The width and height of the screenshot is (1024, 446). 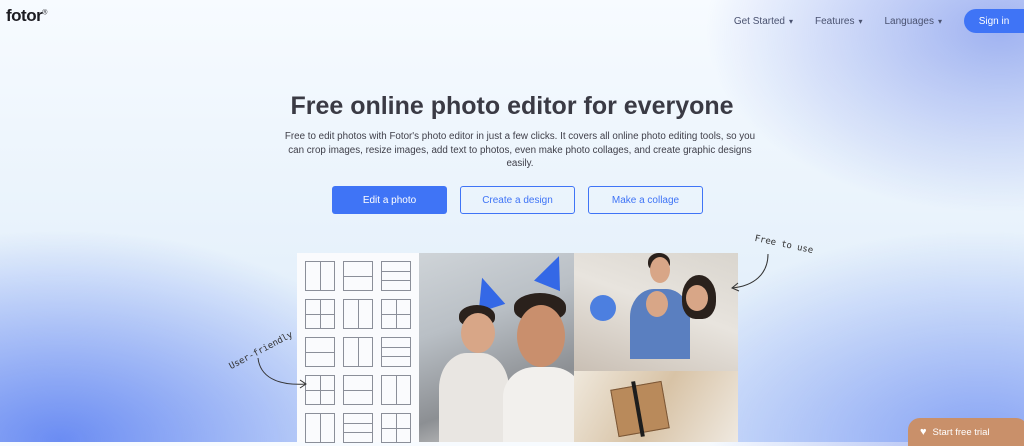 What do you see at coordinates (657, 304) in the screenshot?
I see `kid-face` at bounding box center [657, 304].